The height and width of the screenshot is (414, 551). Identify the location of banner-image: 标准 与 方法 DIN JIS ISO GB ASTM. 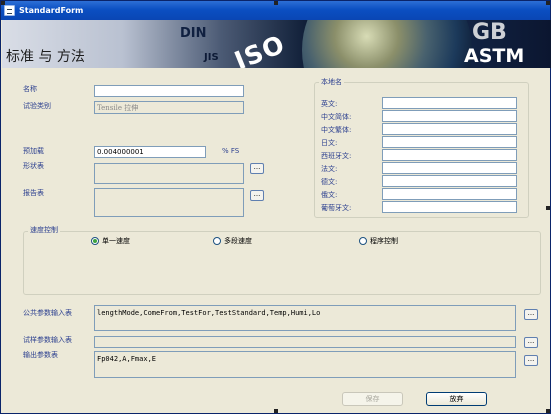
(276, 44).